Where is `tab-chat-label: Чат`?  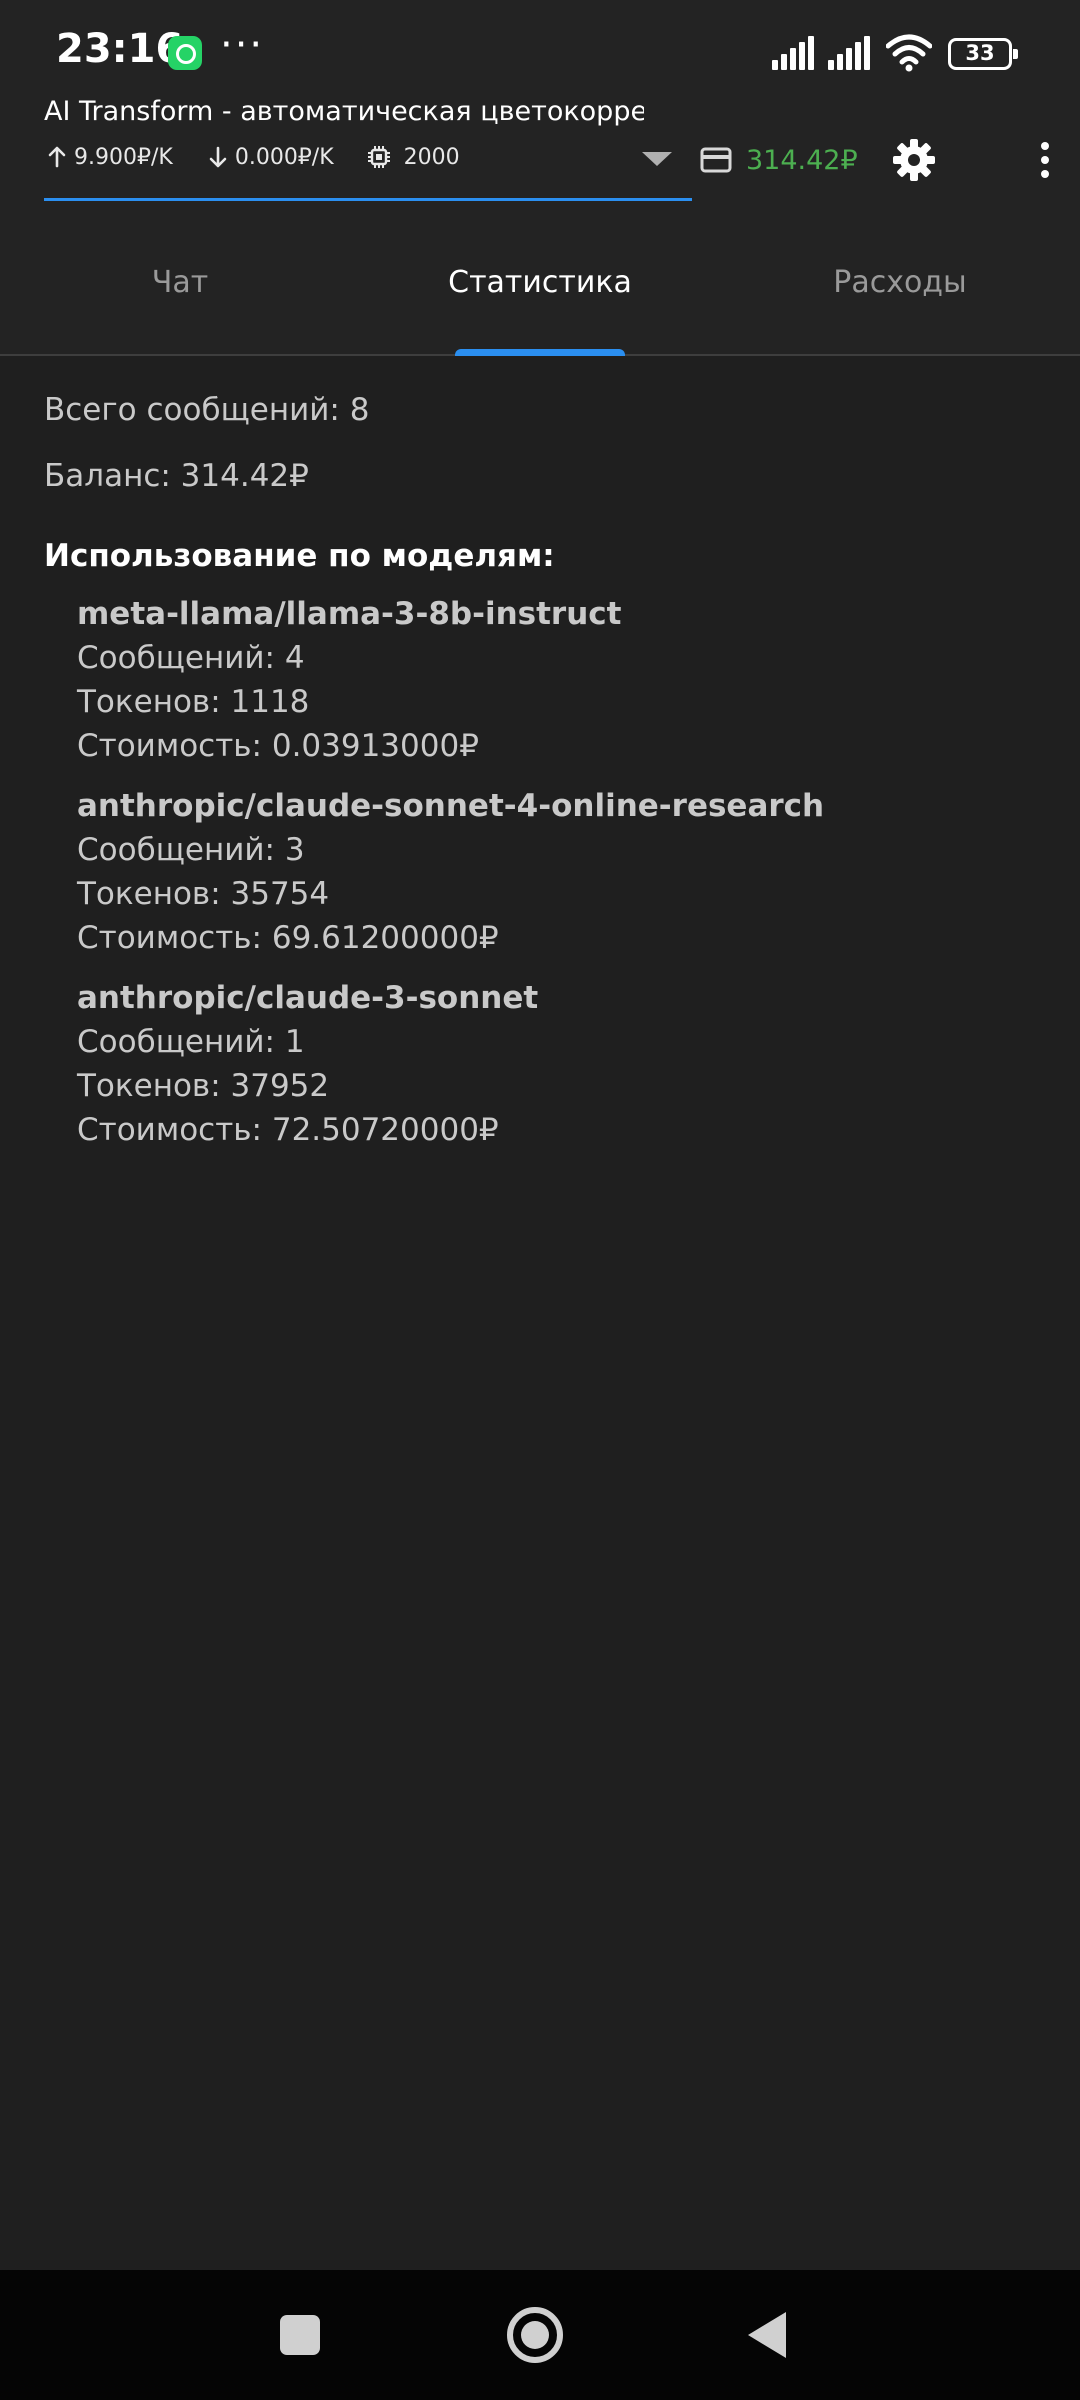 tab-chat-label: Чат is located at coordinates (180, 282).